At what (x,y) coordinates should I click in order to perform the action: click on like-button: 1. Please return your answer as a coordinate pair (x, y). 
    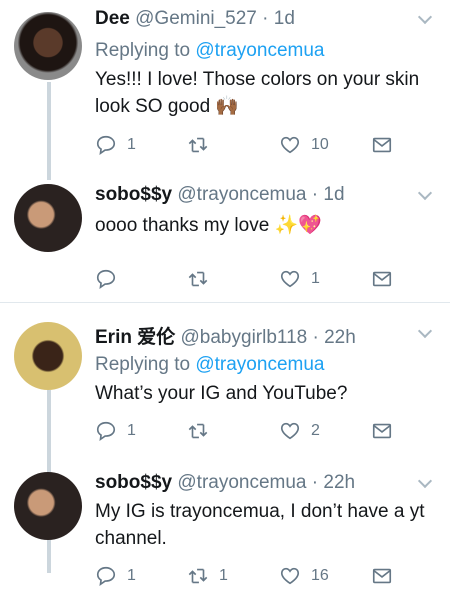
    Looking at the image, I should click on (299, 279).